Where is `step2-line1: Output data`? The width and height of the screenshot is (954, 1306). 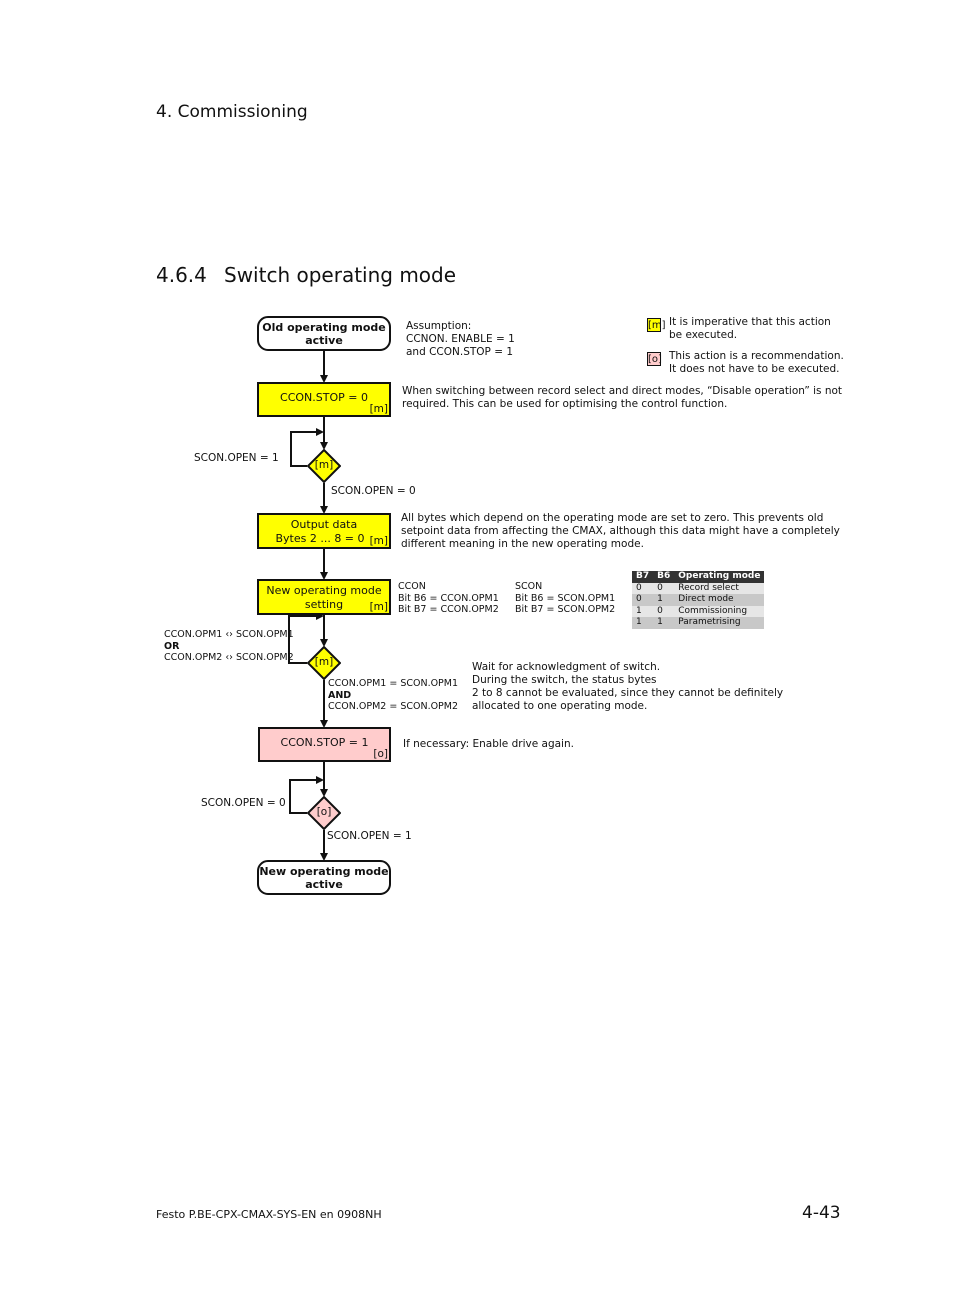 step2-line1: Output data is located at coordinates (324, 524).